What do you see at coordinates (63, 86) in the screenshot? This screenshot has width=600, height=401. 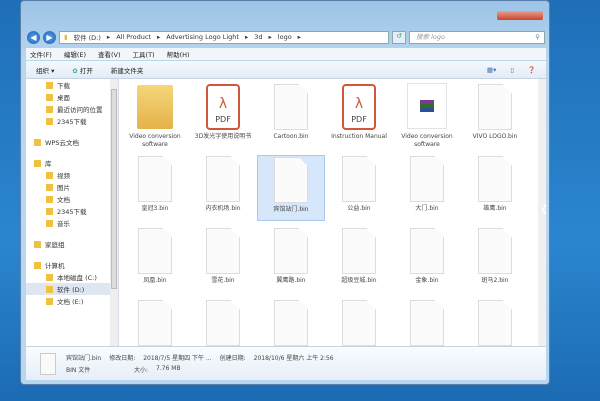 I see `sidebar-item-label: 下载` at bounding box center [63, 86].